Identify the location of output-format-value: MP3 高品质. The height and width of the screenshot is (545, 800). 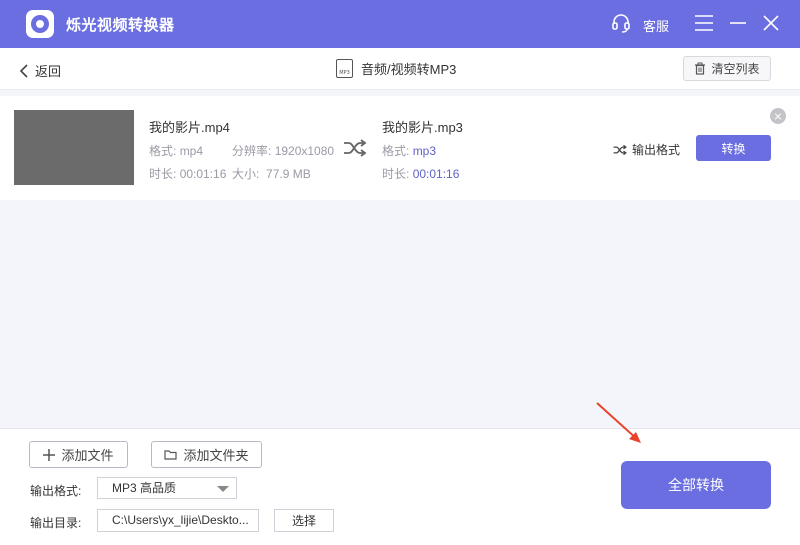
(144, 488).